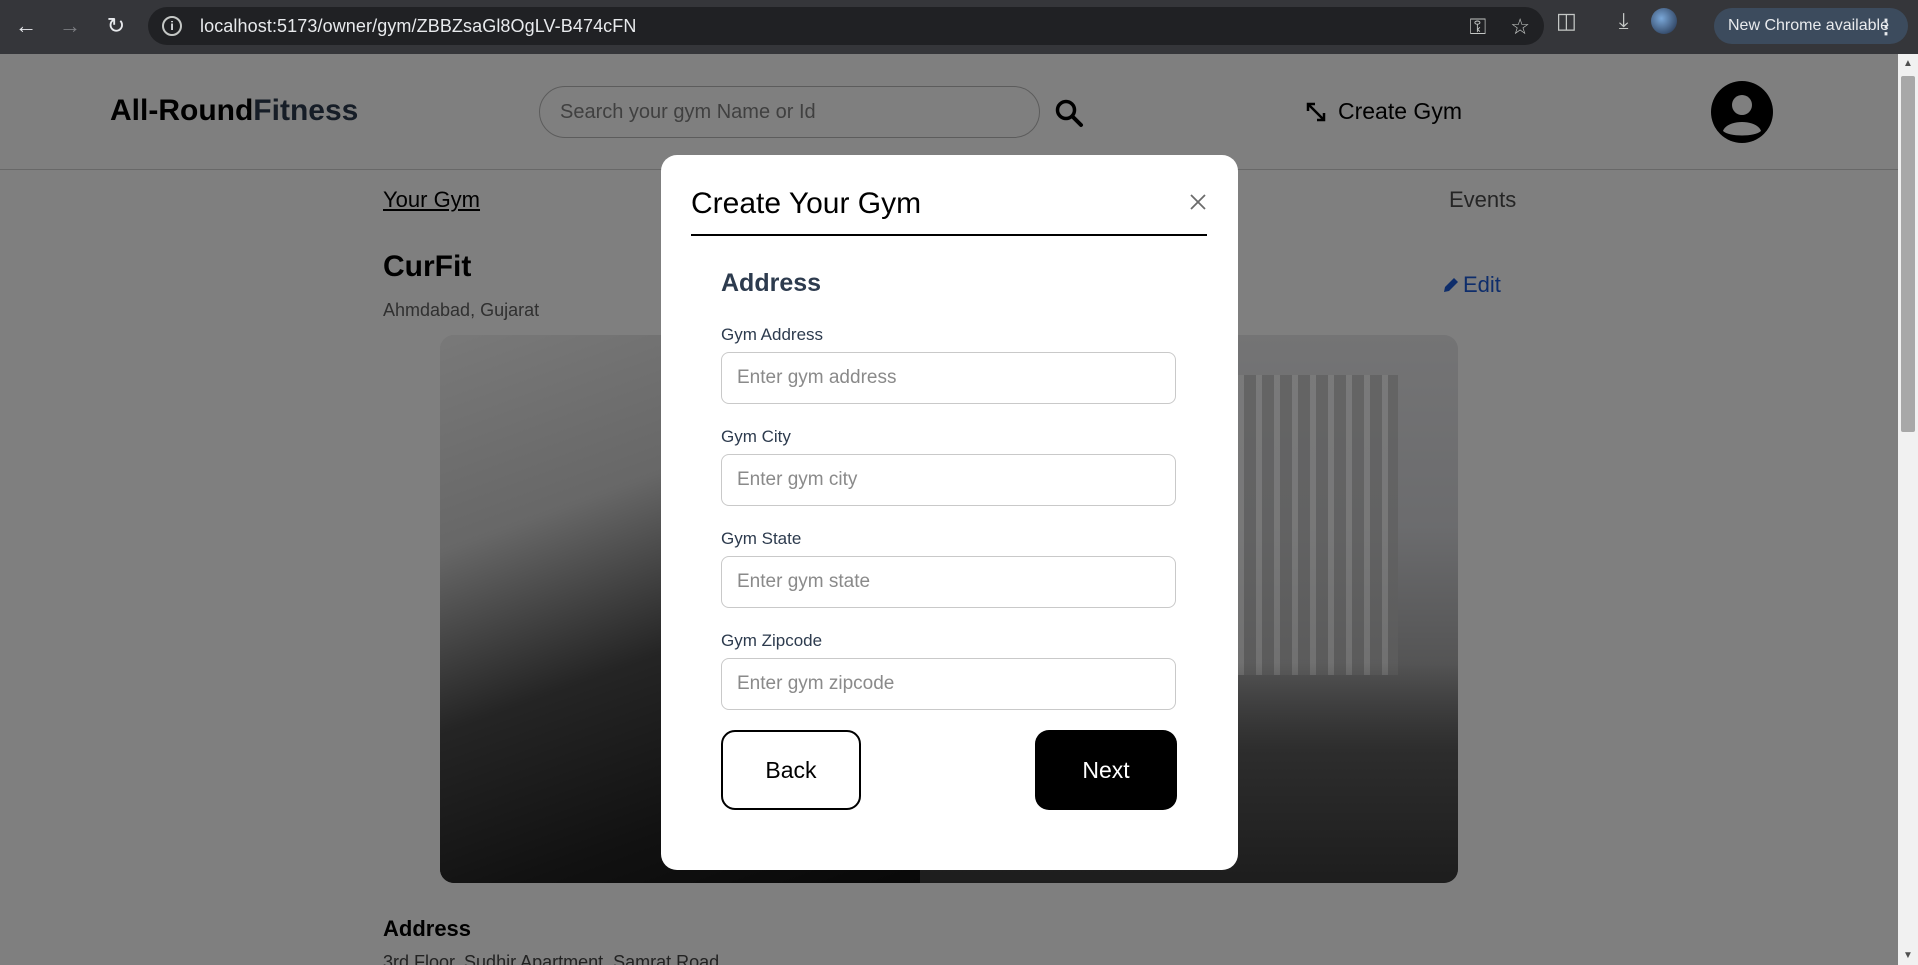 Image resolution: width=1918 pixels, height=965 pixels. What do you see at coordinates (772, 334) in the screenshot?
I see `gym-address-label: Gym Address` at bounding box center [772, 334].